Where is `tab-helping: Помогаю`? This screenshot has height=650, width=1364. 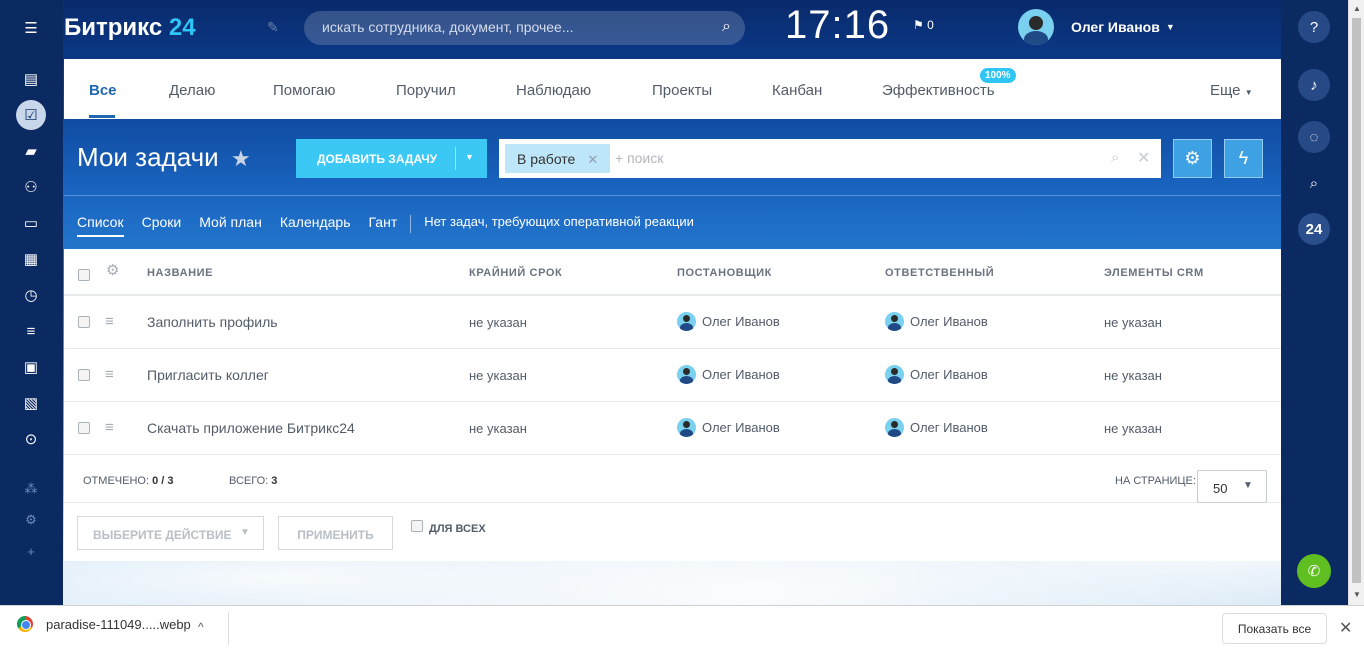
tab-helping: Помогаю is located at coordinates (304, 90).